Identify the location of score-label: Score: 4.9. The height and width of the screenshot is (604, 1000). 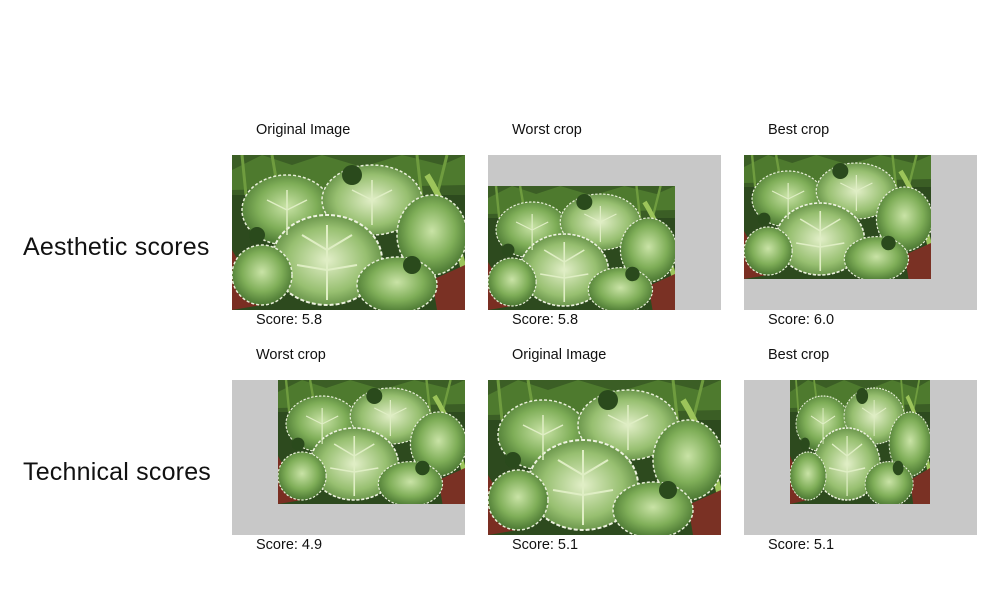
(289, 545).